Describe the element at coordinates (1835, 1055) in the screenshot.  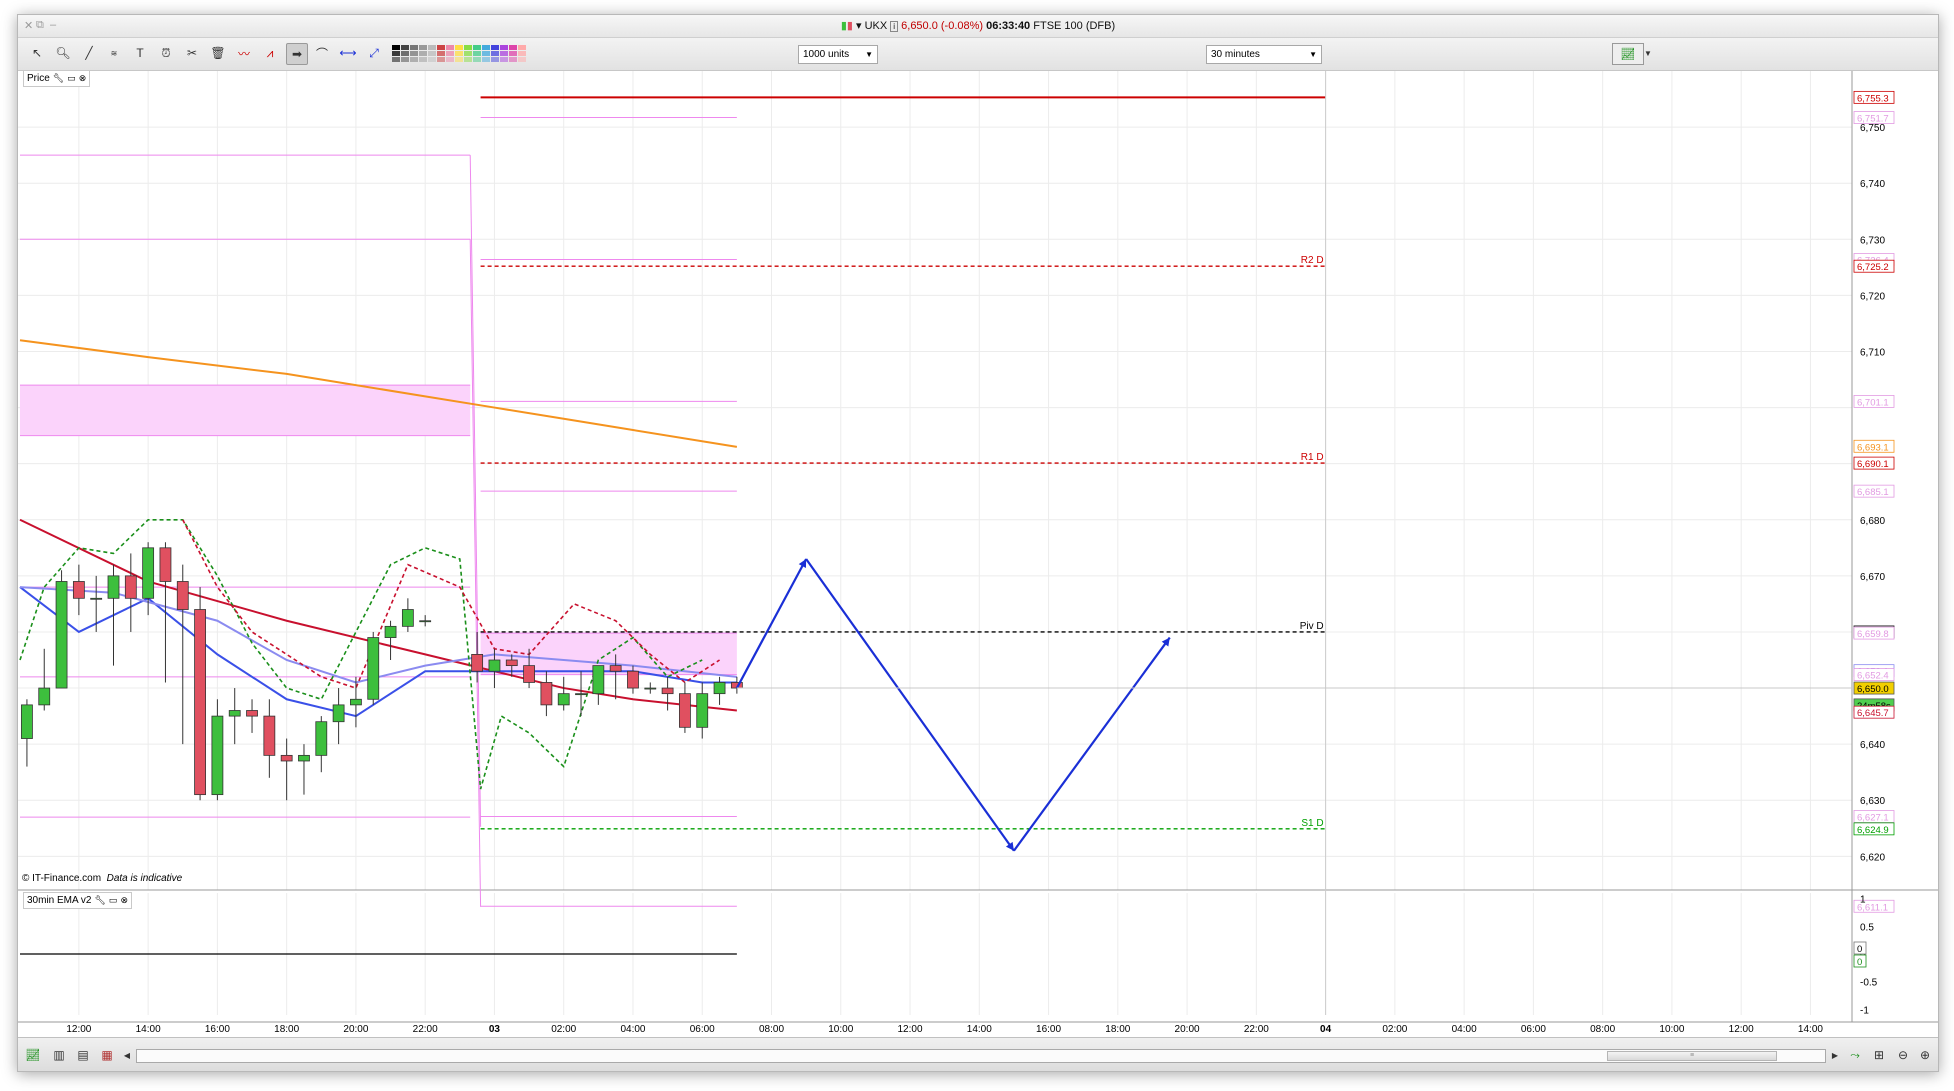
I see `scroll-right-icon: ▶` at that location.